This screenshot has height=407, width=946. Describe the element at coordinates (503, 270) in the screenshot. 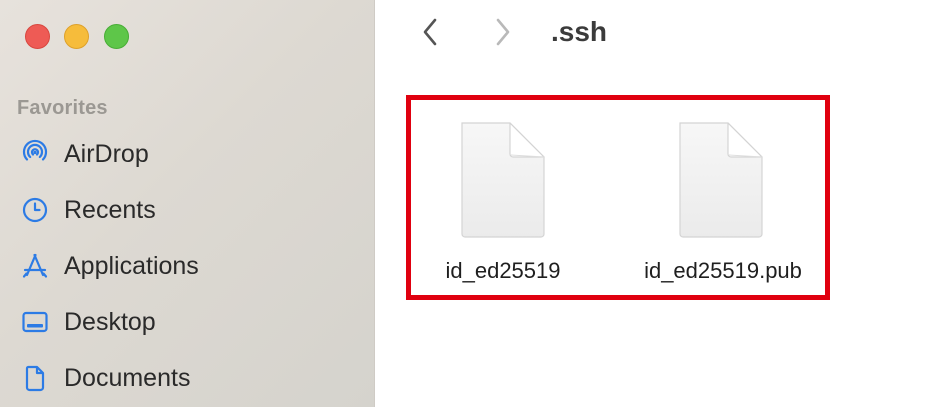

I see `file-name: id_ed25519` at that location.